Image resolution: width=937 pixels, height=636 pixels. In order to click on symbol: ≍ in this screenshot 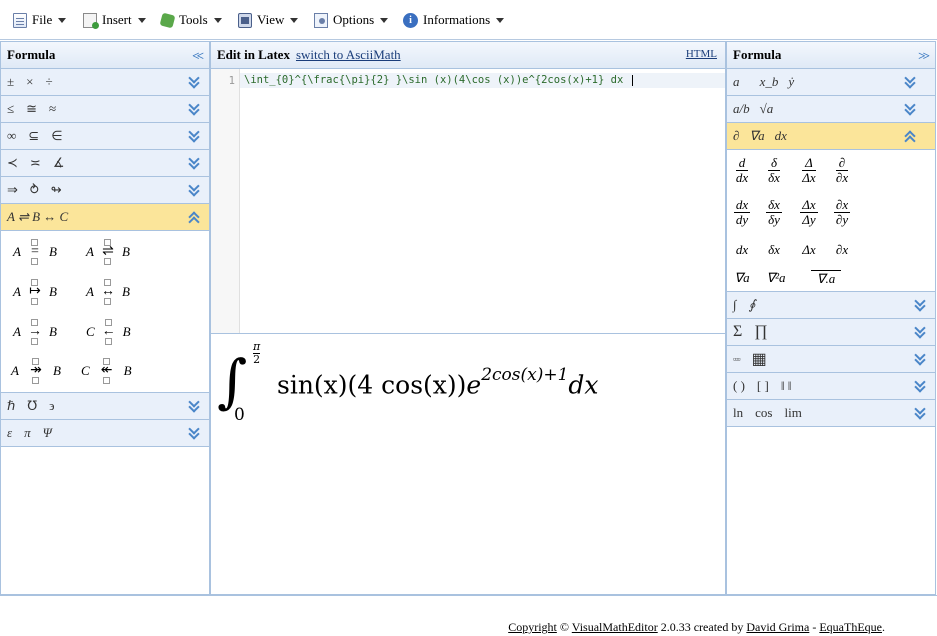, I will do `click(35, 163)`.